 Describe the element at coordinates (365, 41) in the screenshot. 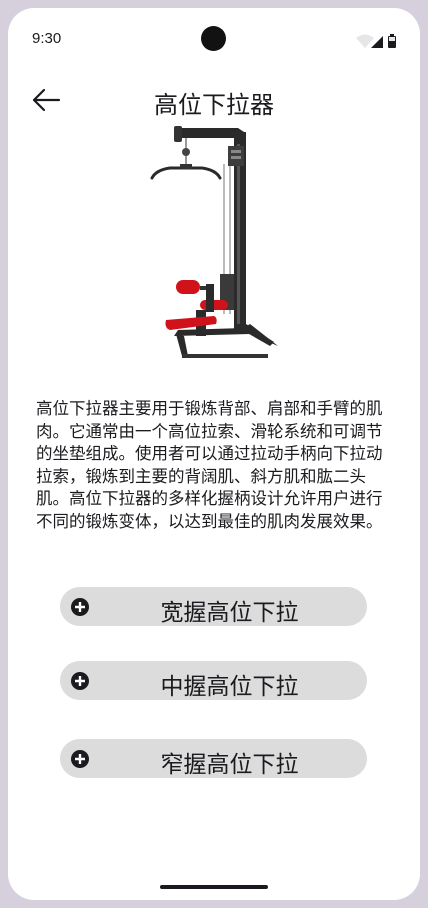

I see `wifi-icon` at that location.